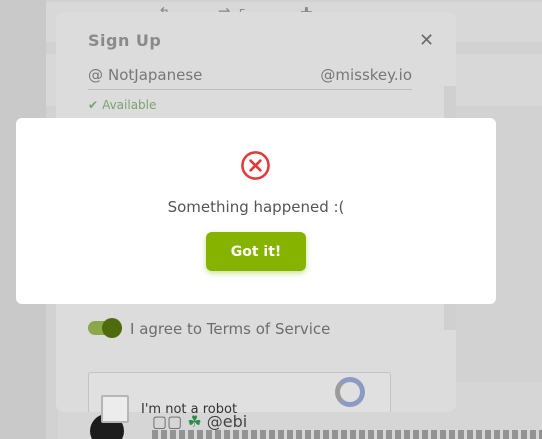 The width and height of the screenshot is (542, 439). What do you see at coordinates (239, 397) in the screenshot?
I see `recaptcha-widget: I'm not a robot` at bounding box center [239, 397].